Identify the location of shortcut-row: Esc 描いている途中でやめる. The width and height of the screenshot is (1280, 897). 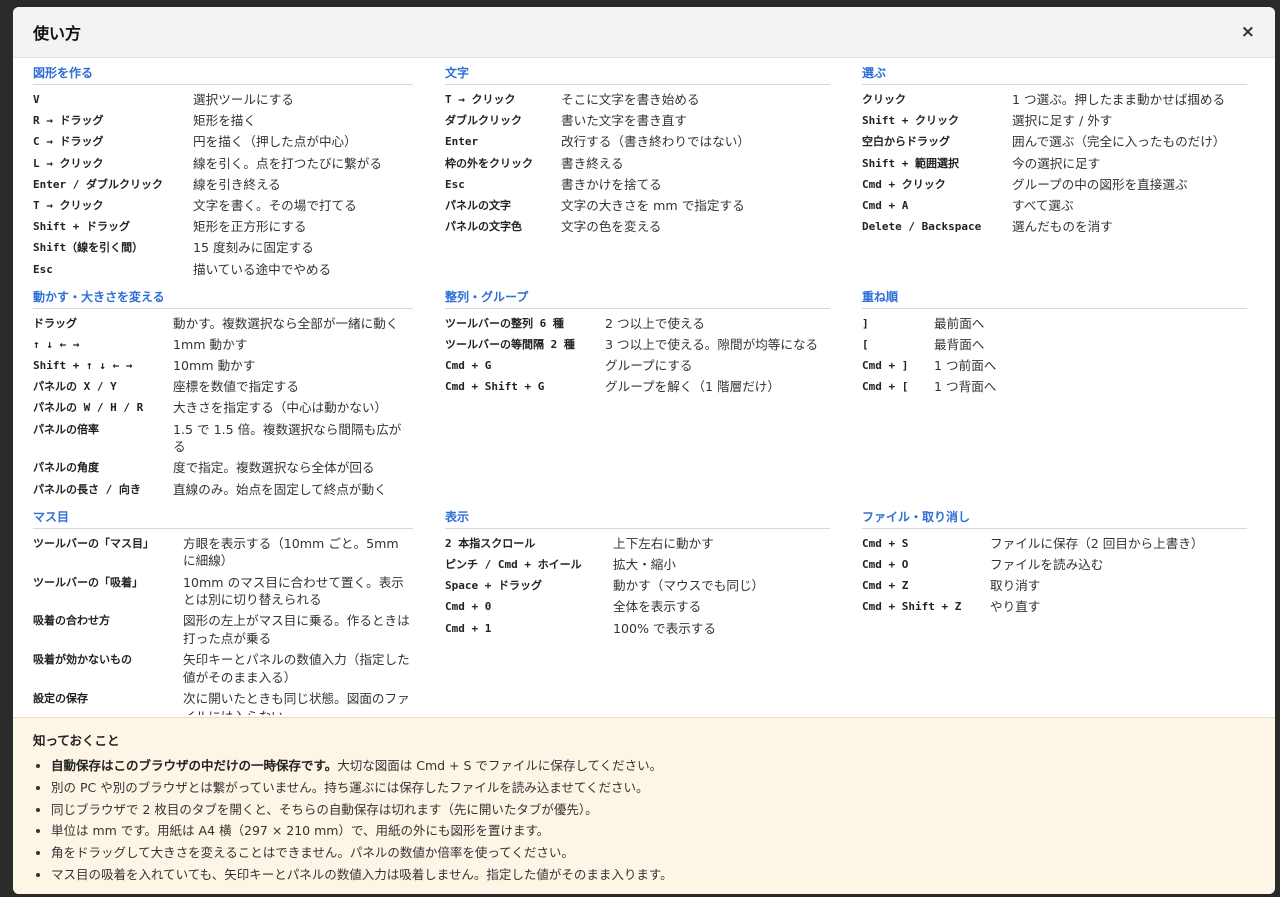
(223, 271).